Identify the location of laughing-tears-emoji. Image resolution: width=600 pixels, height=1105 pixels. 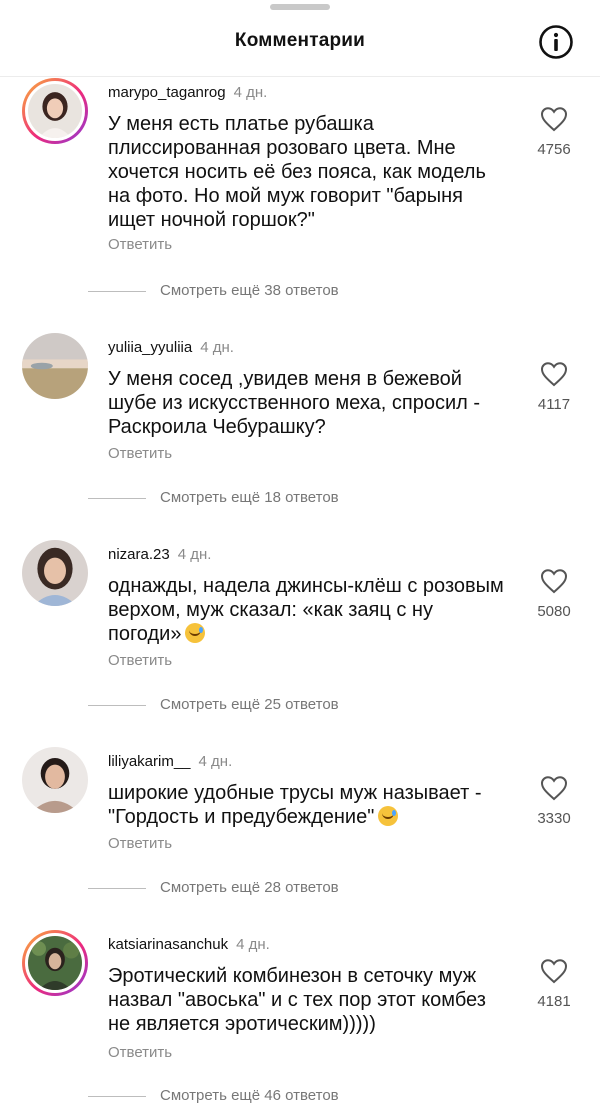
(388, 816).